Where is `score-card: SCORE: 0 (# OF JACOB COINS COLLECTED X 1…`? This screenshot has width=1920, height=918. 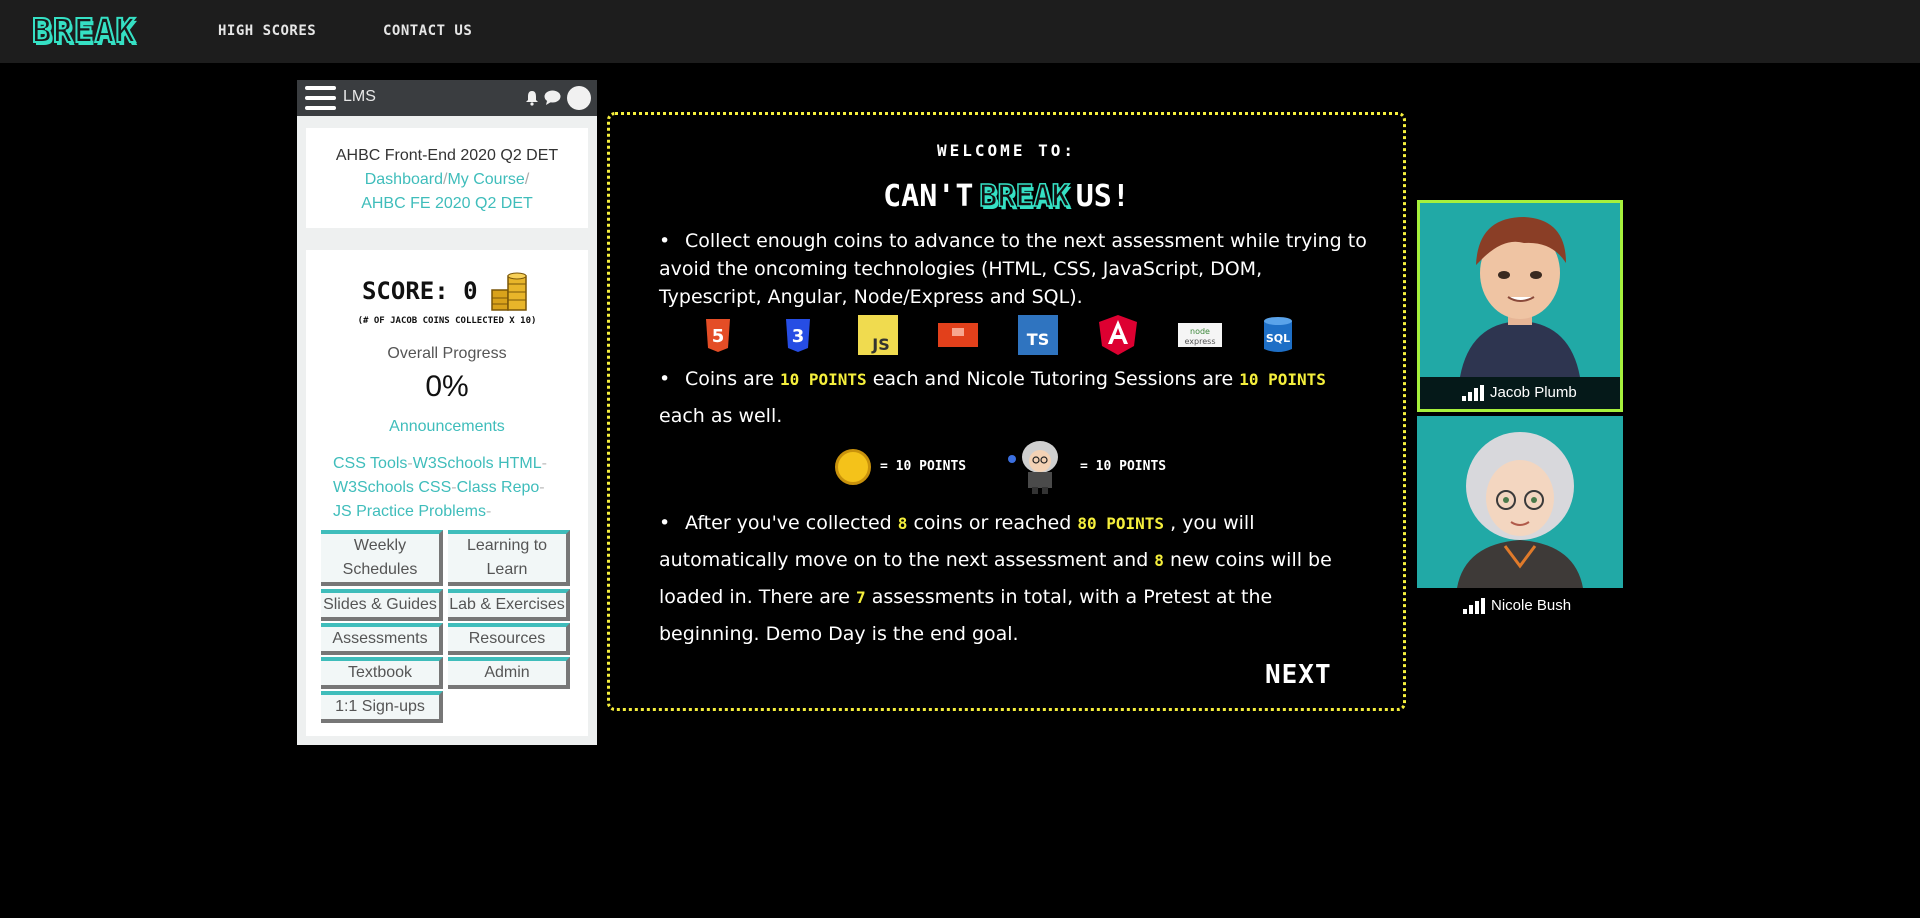 score-card: SCORE: 0 (# OF JACOB COINS COLLECTED X 1… is located at coordinates (447, 493).